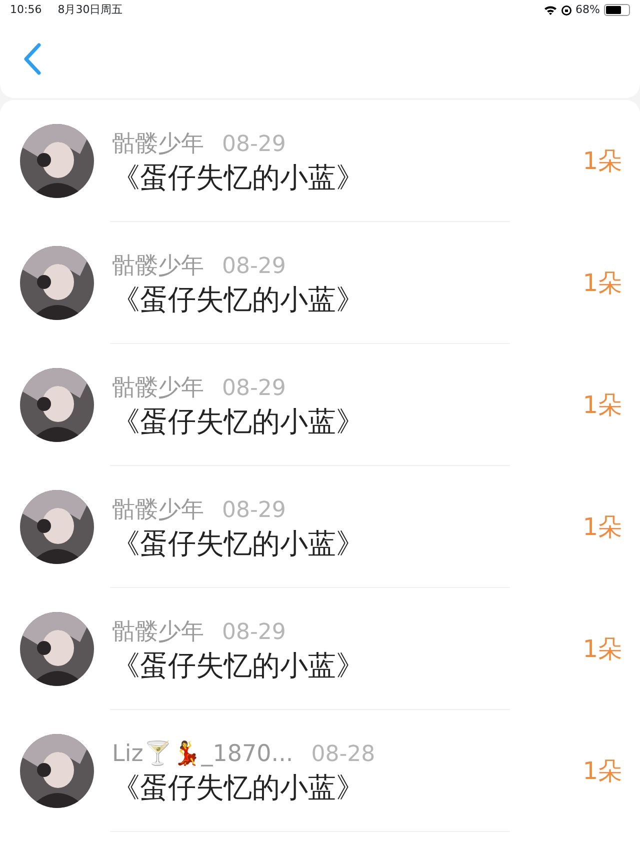 The image size is (640, 853). I want to click on wifi-icon, so click(550, 10).